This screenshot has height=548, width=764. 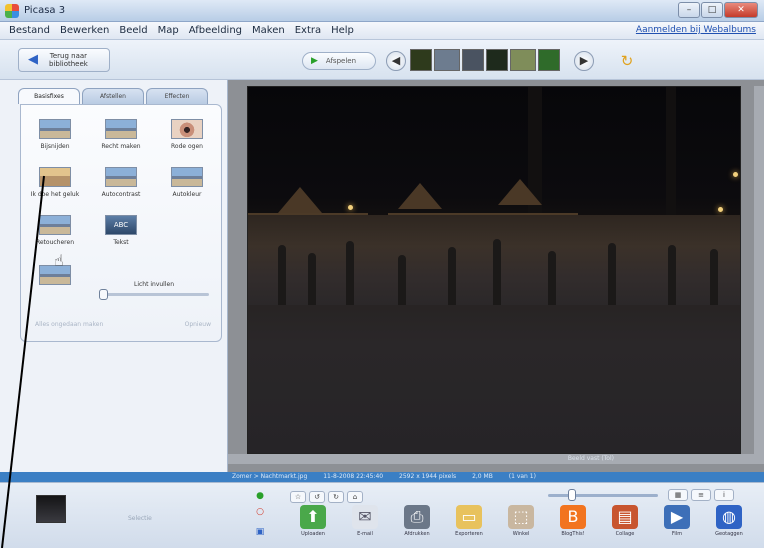 I want to click on blogthis-button: B BlogThis!, so click(x=573, y=521).